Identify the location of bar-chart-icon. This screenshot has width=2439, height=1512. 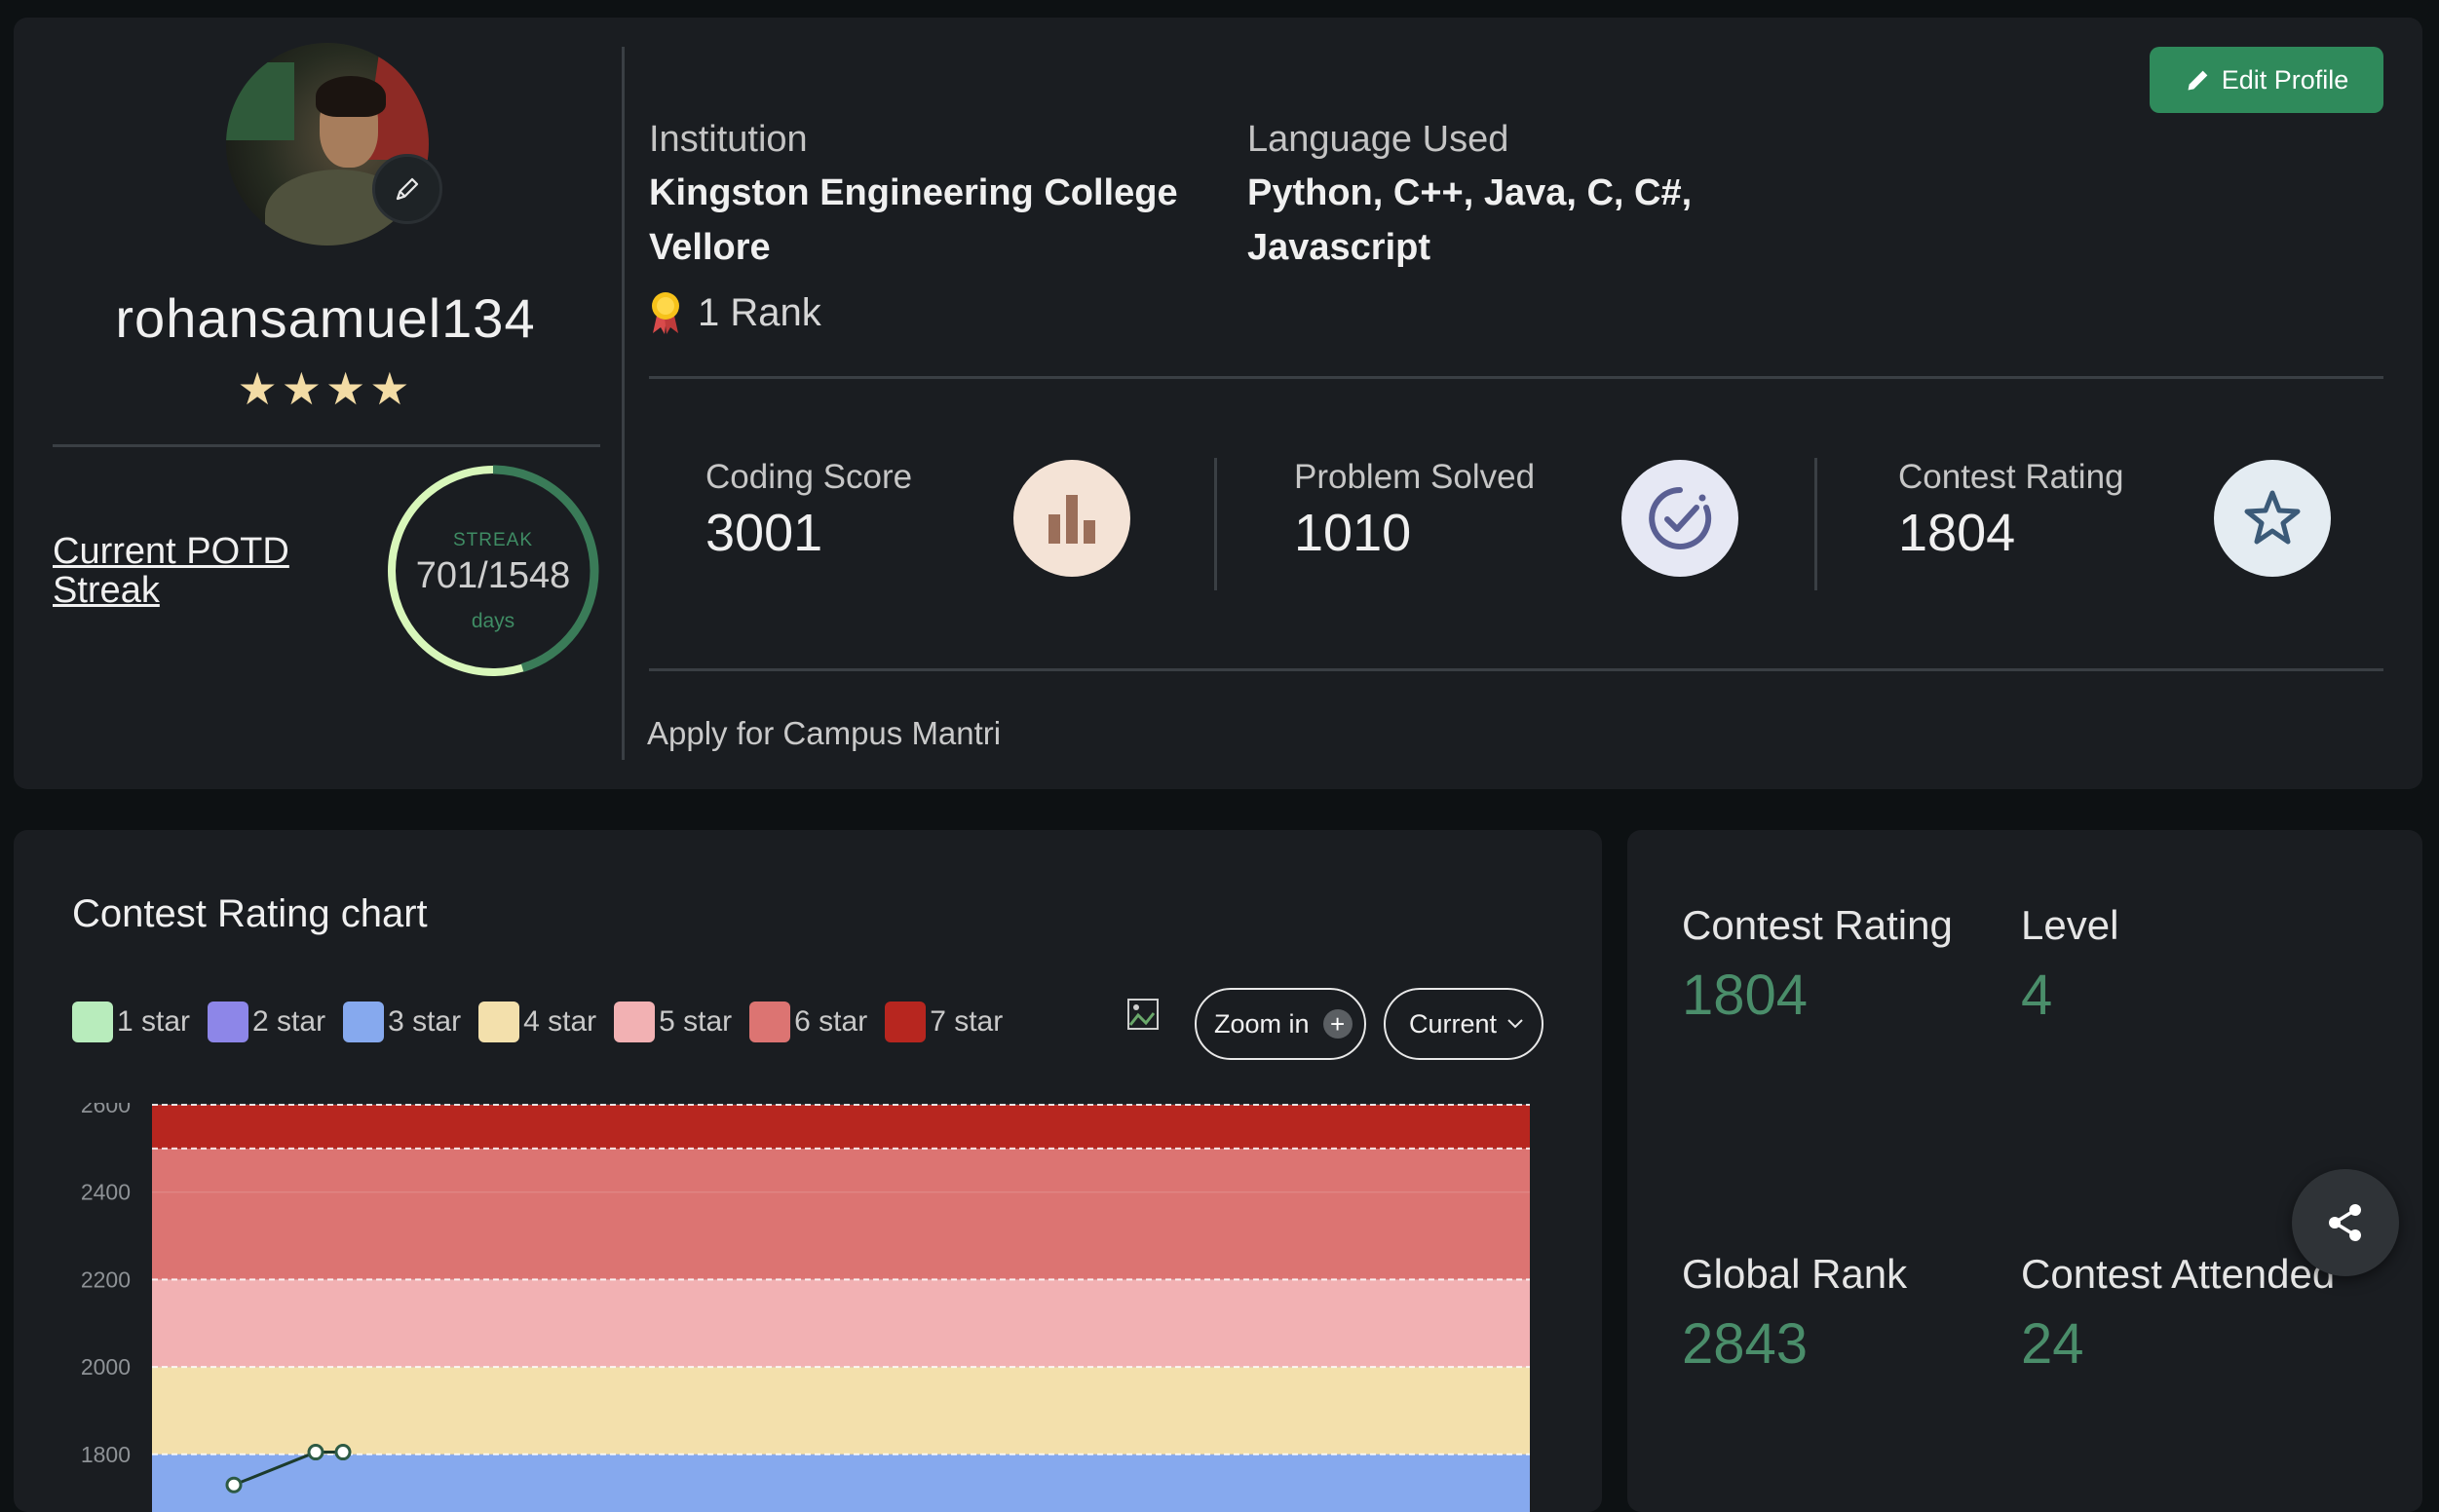
(1071, 518).